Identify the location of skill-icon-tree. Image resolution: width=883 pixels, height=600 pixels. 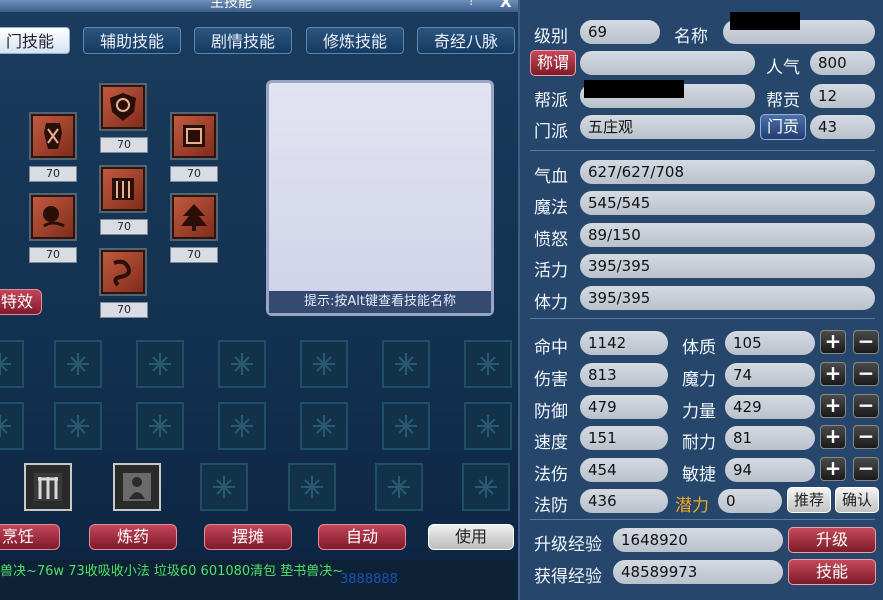
(194, 217).